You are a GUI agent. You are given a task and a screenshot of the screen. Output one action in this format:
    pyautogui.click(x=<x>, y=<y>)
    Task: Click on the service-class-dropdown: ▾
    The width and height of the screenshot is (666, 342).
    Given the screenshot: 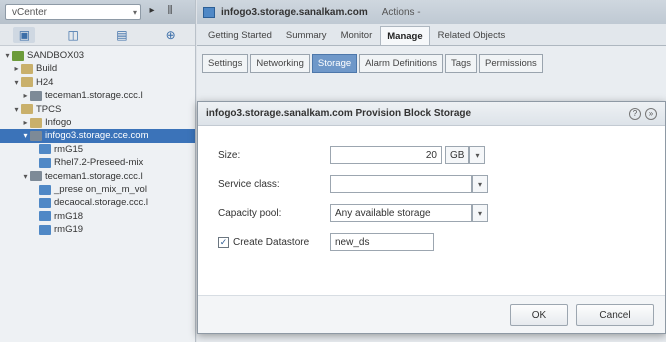 What is the action you would take?
    pyautogui.click(x=480, y=184)
    